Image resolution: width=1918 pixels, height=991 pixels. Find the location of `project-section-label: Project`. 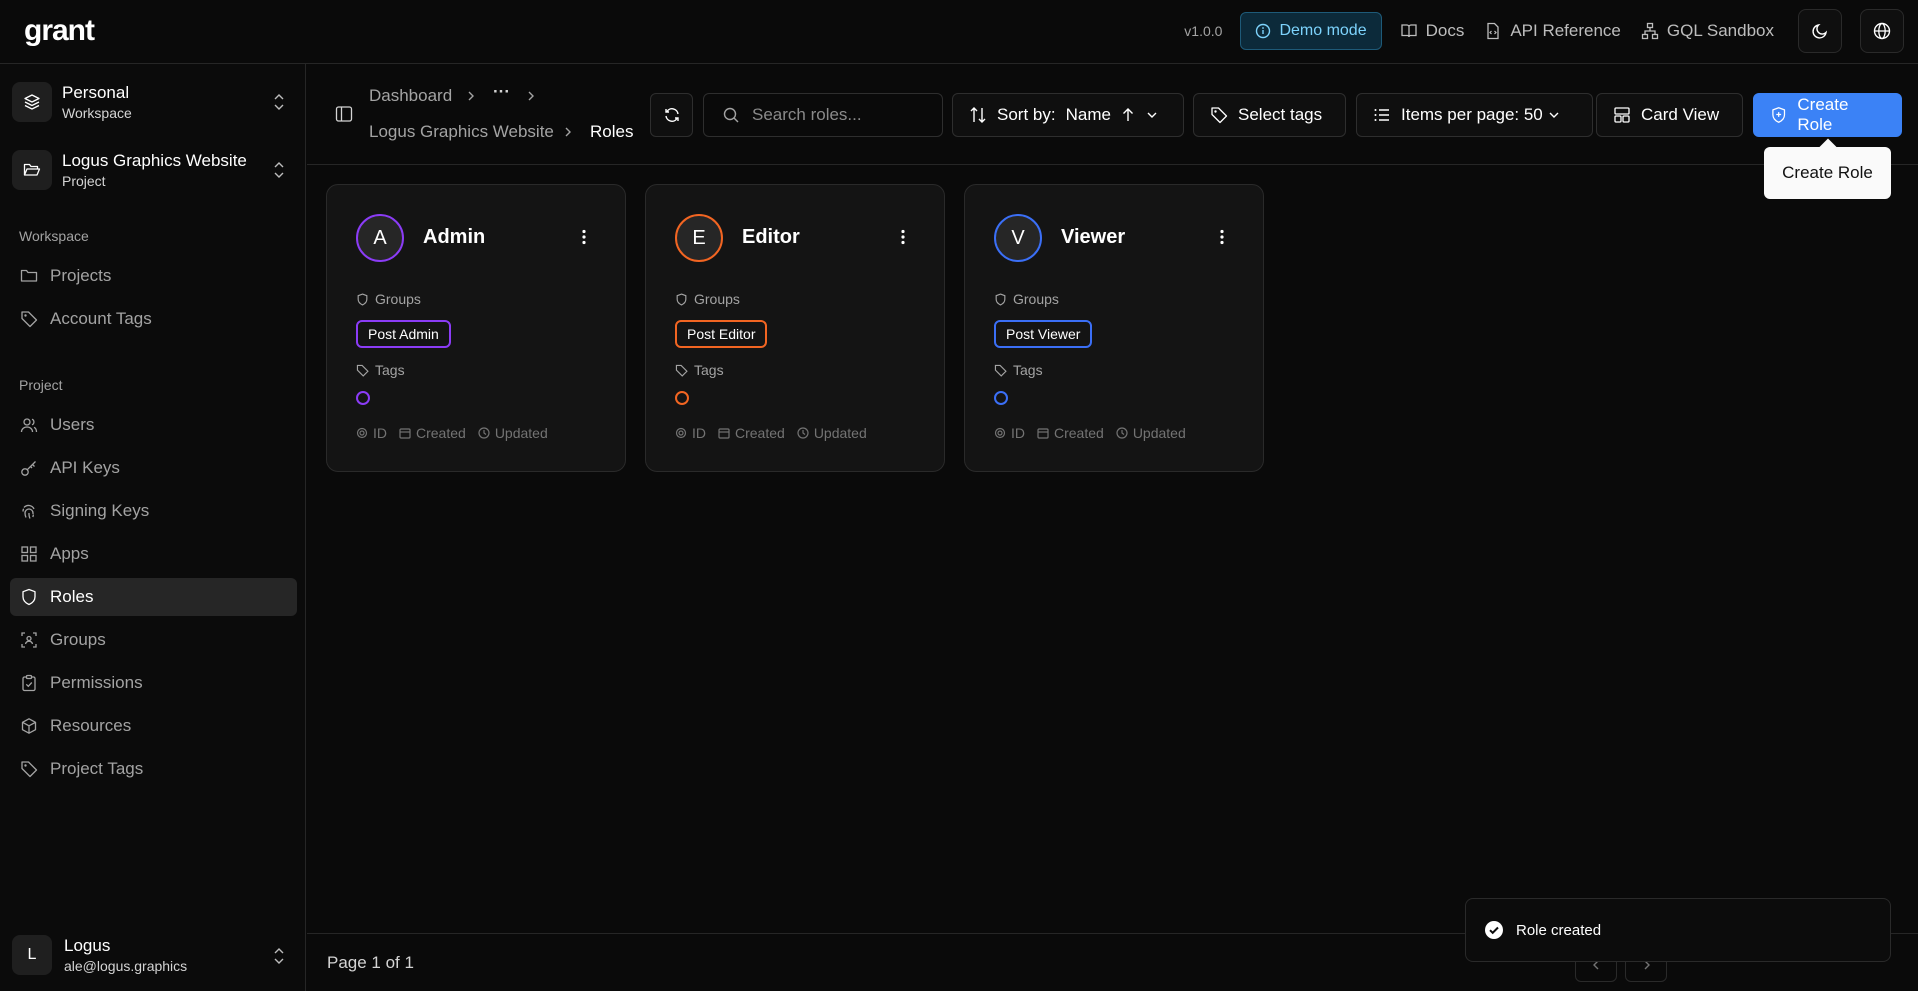

project-section-label: Project is located at coordinates (41, 385).